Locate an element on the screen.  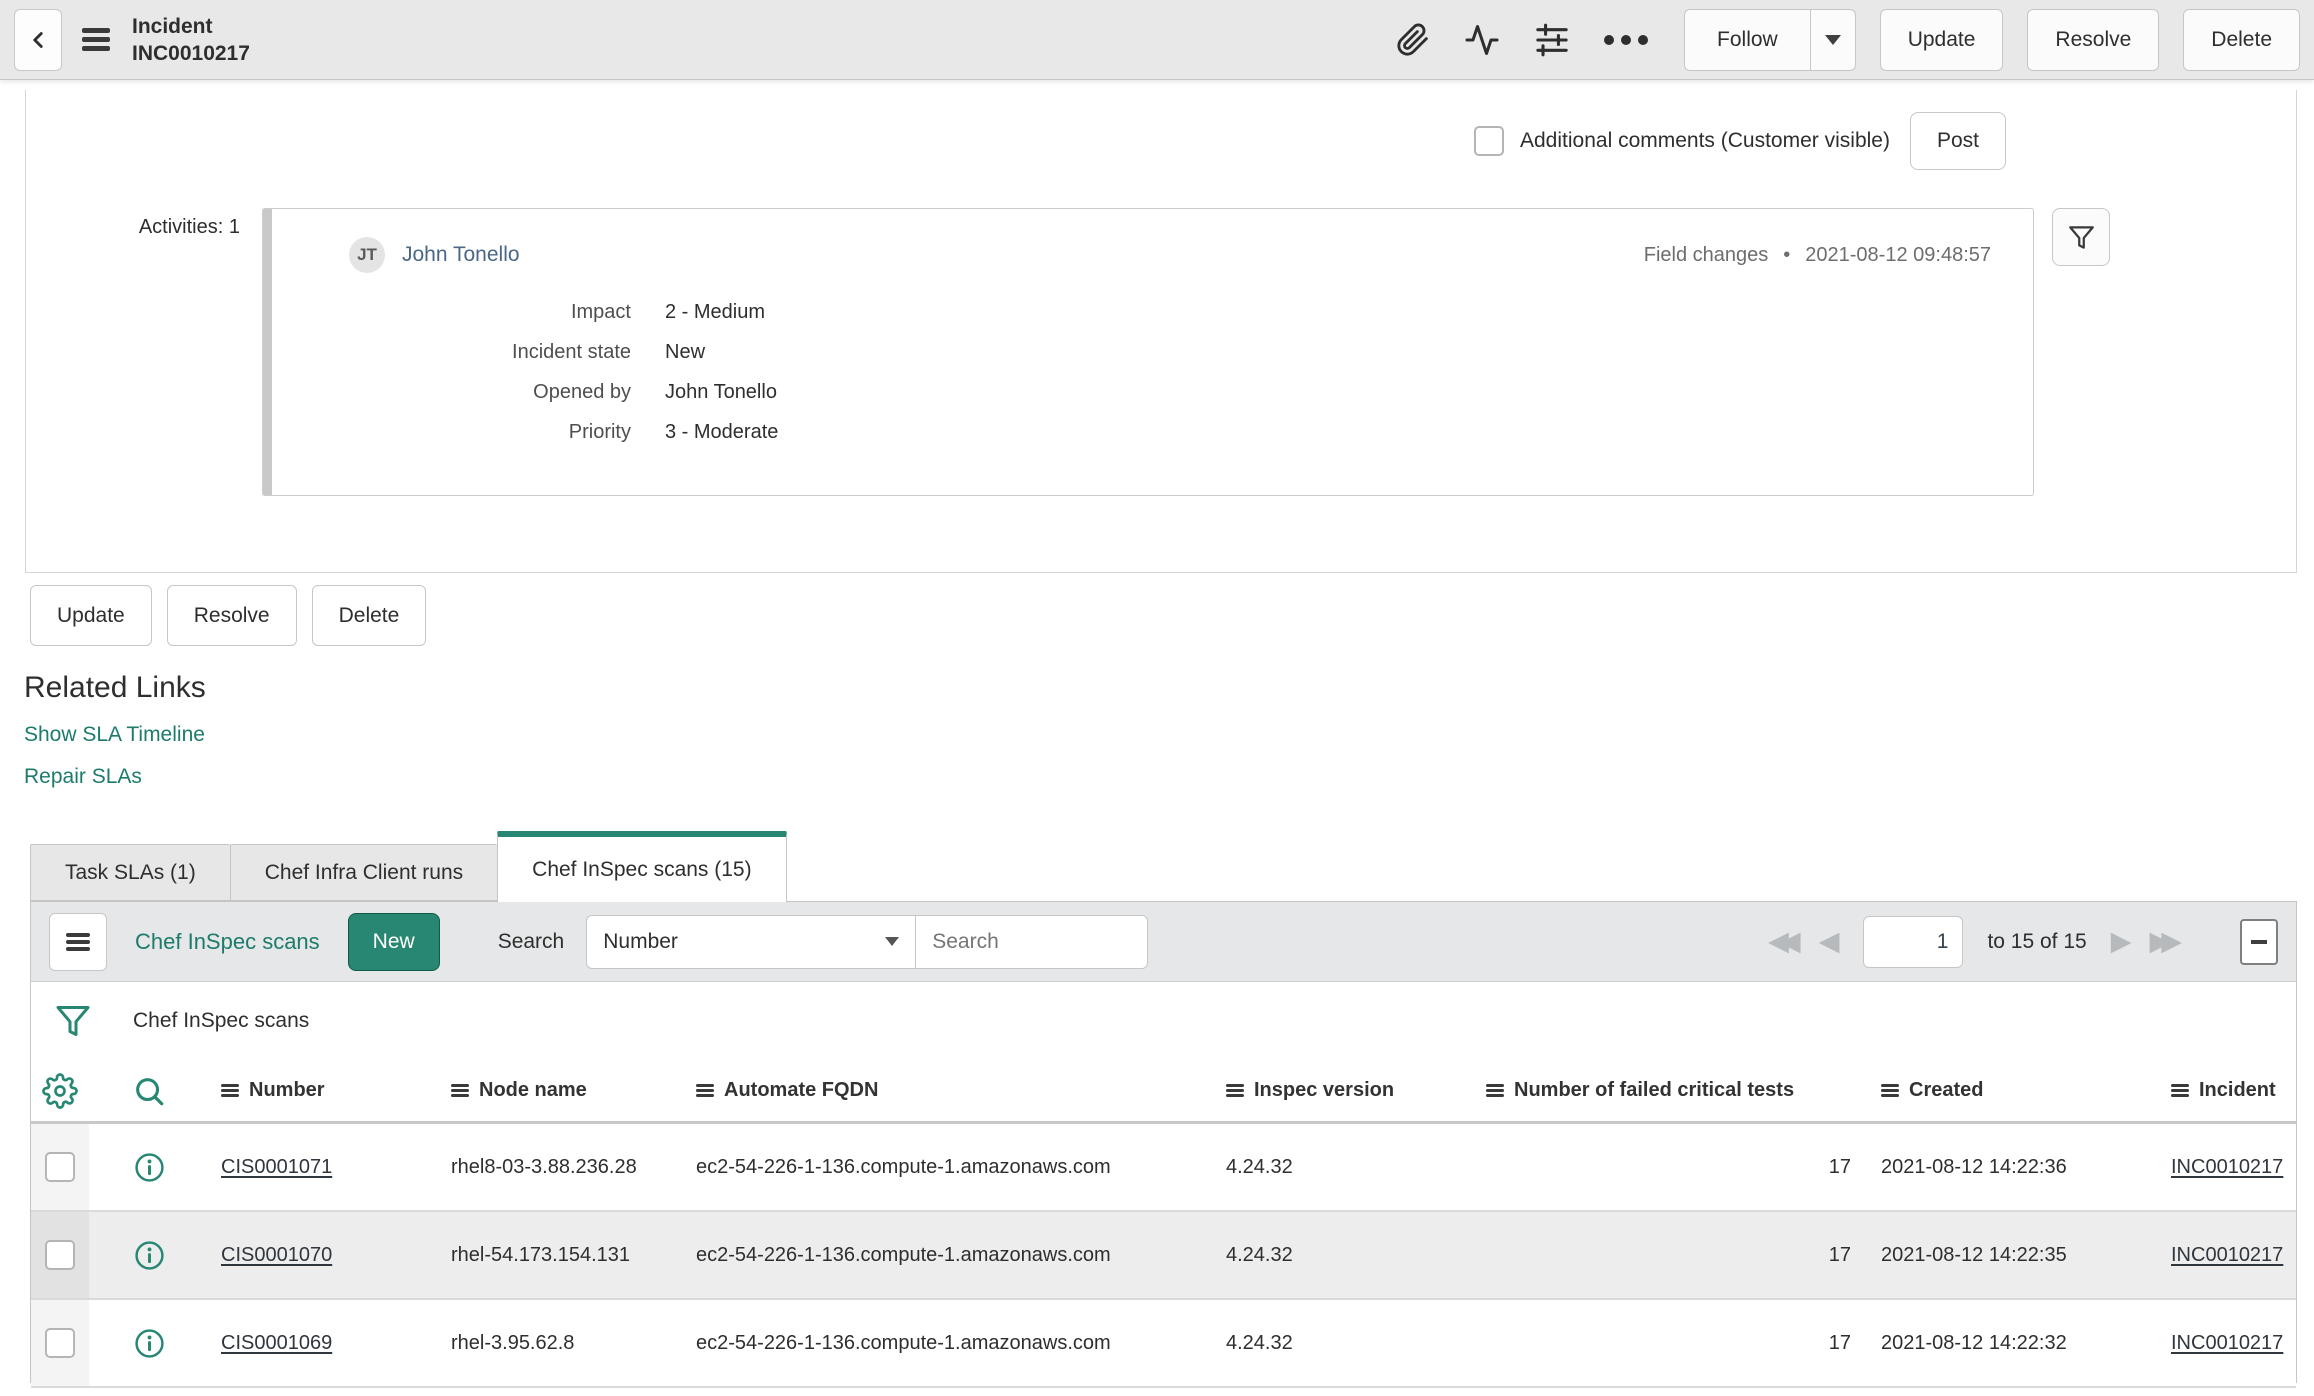
resolve-button: Resolve is located at coordinates (231, 615).